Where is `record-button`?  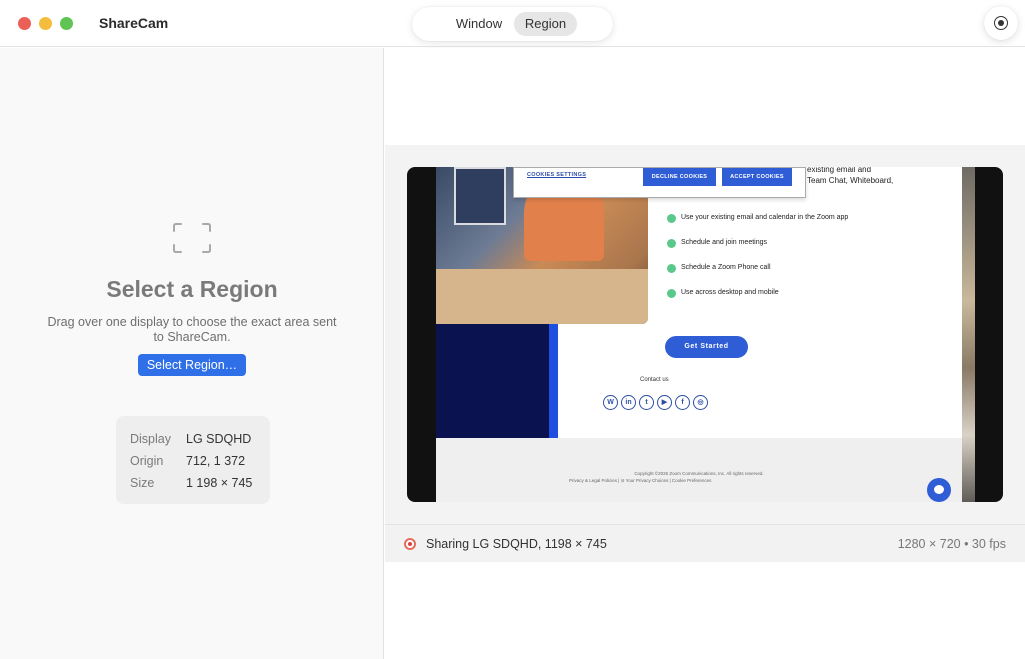 record-button is located at coordinates (1001, 23).